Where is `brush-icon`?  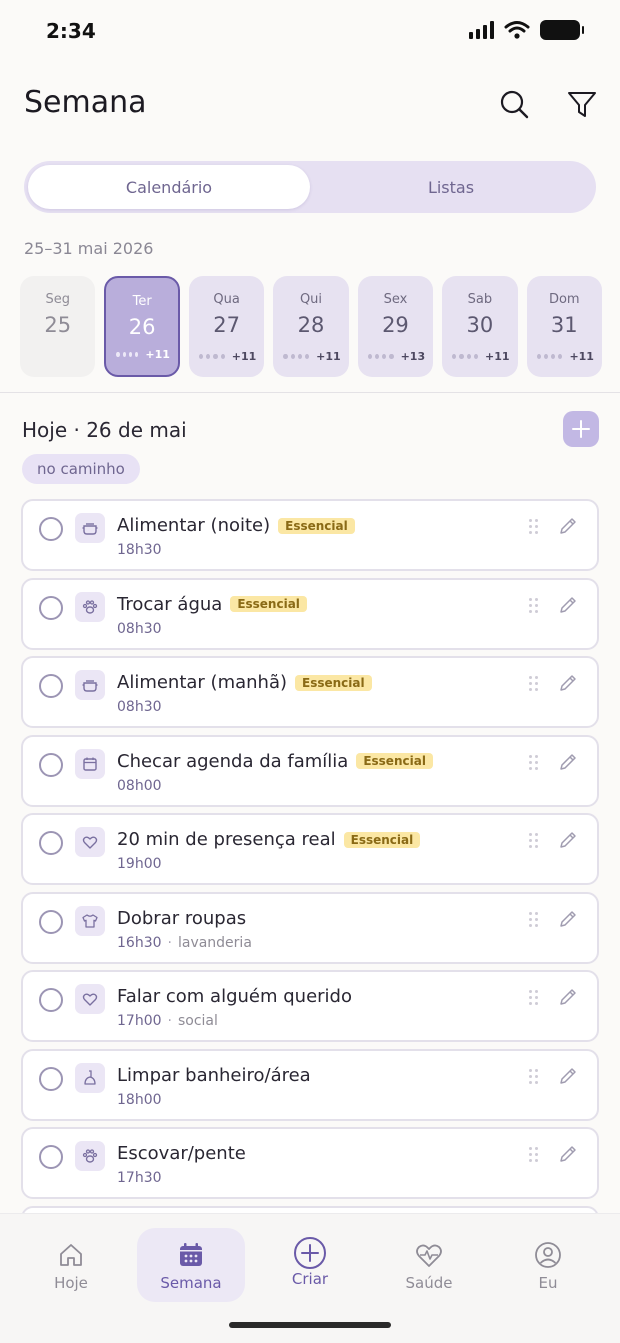 brush-icon is located at coordinates (90, 1077).